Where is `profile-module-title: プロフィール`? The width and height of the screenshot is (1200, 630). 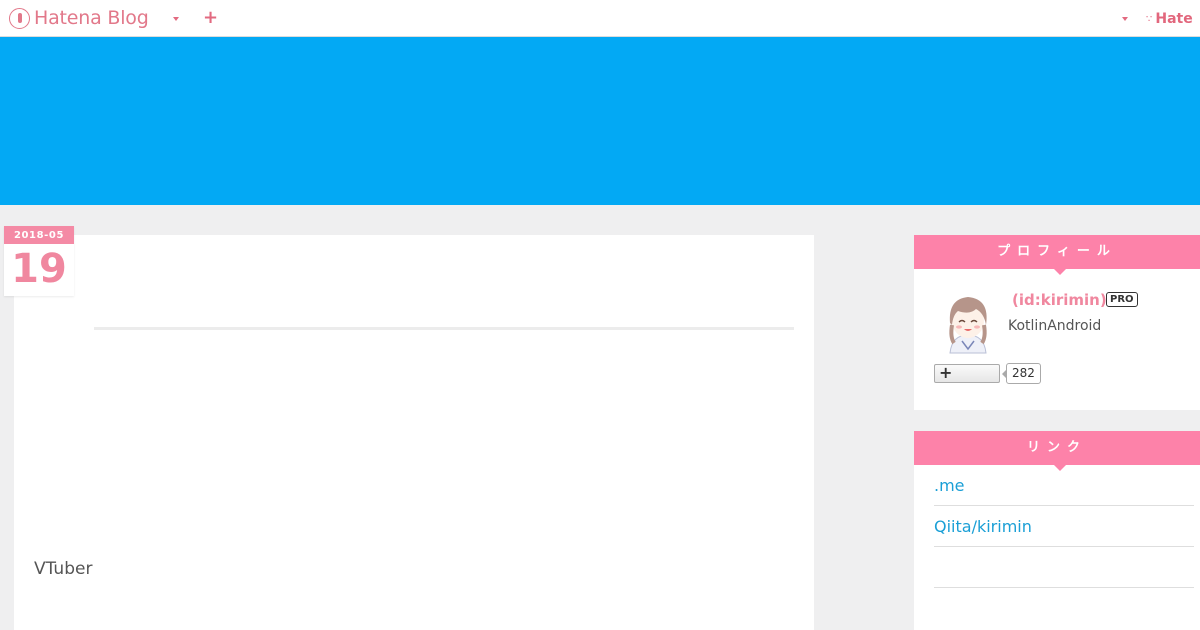 profile-module-title: プロフィール is located at coordinates (1057, 255).